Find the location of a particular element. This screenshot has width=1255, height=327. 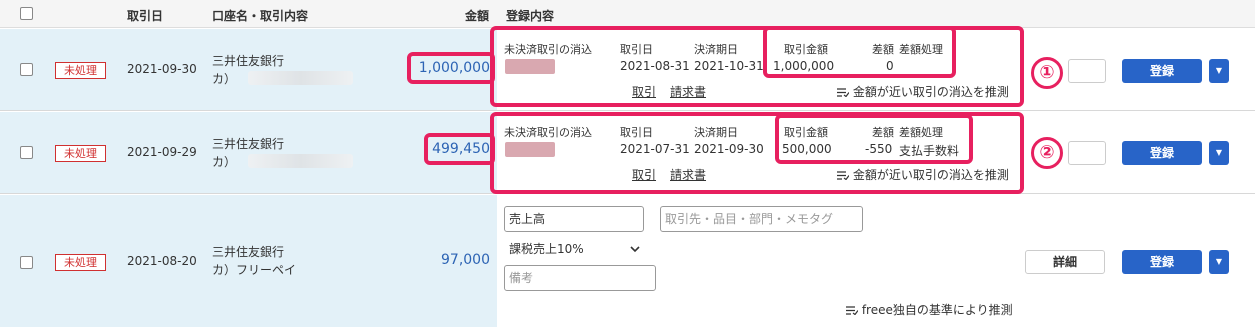

memo-input: 備考 is located at coordinates (580, 278).